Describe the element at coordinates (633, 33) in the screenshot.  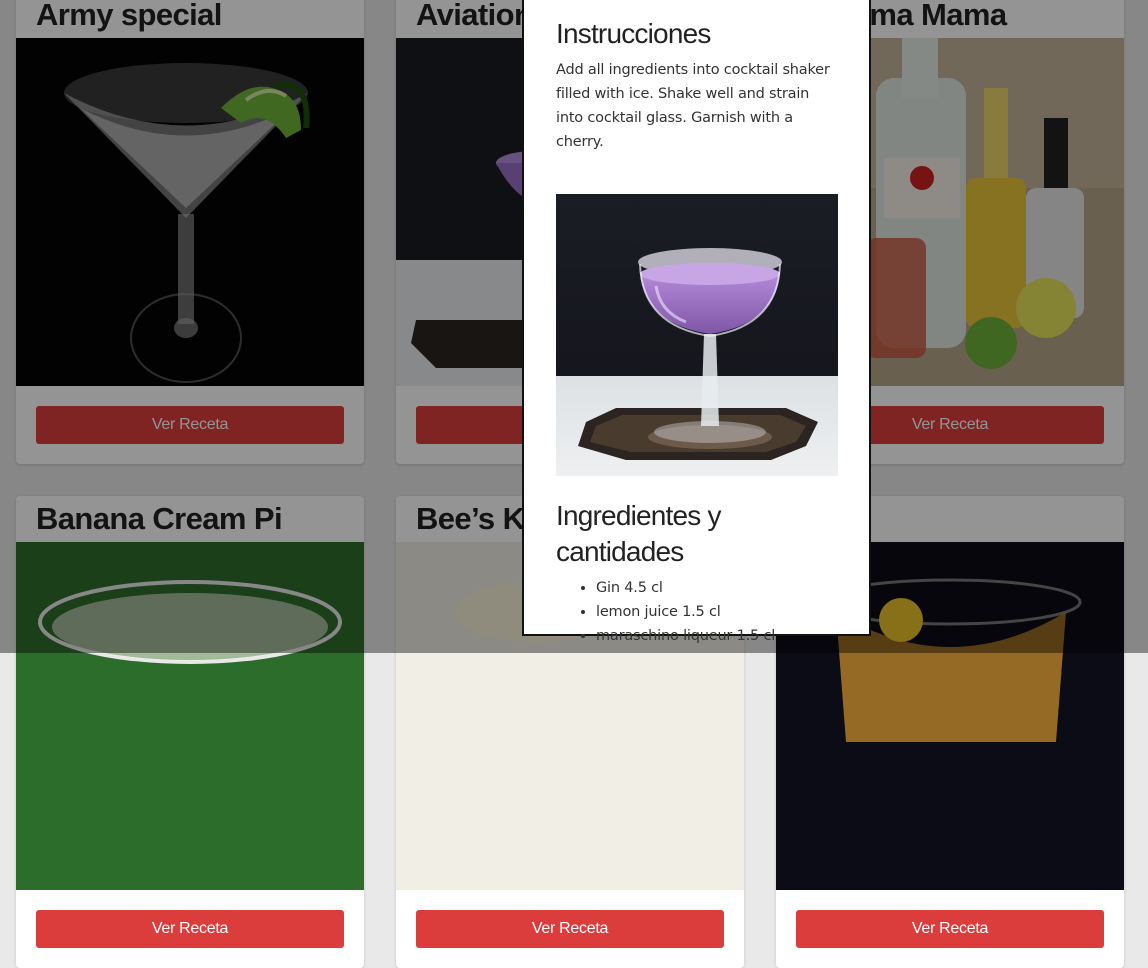
I see `instructions-heading: Instrucciones` at that location.